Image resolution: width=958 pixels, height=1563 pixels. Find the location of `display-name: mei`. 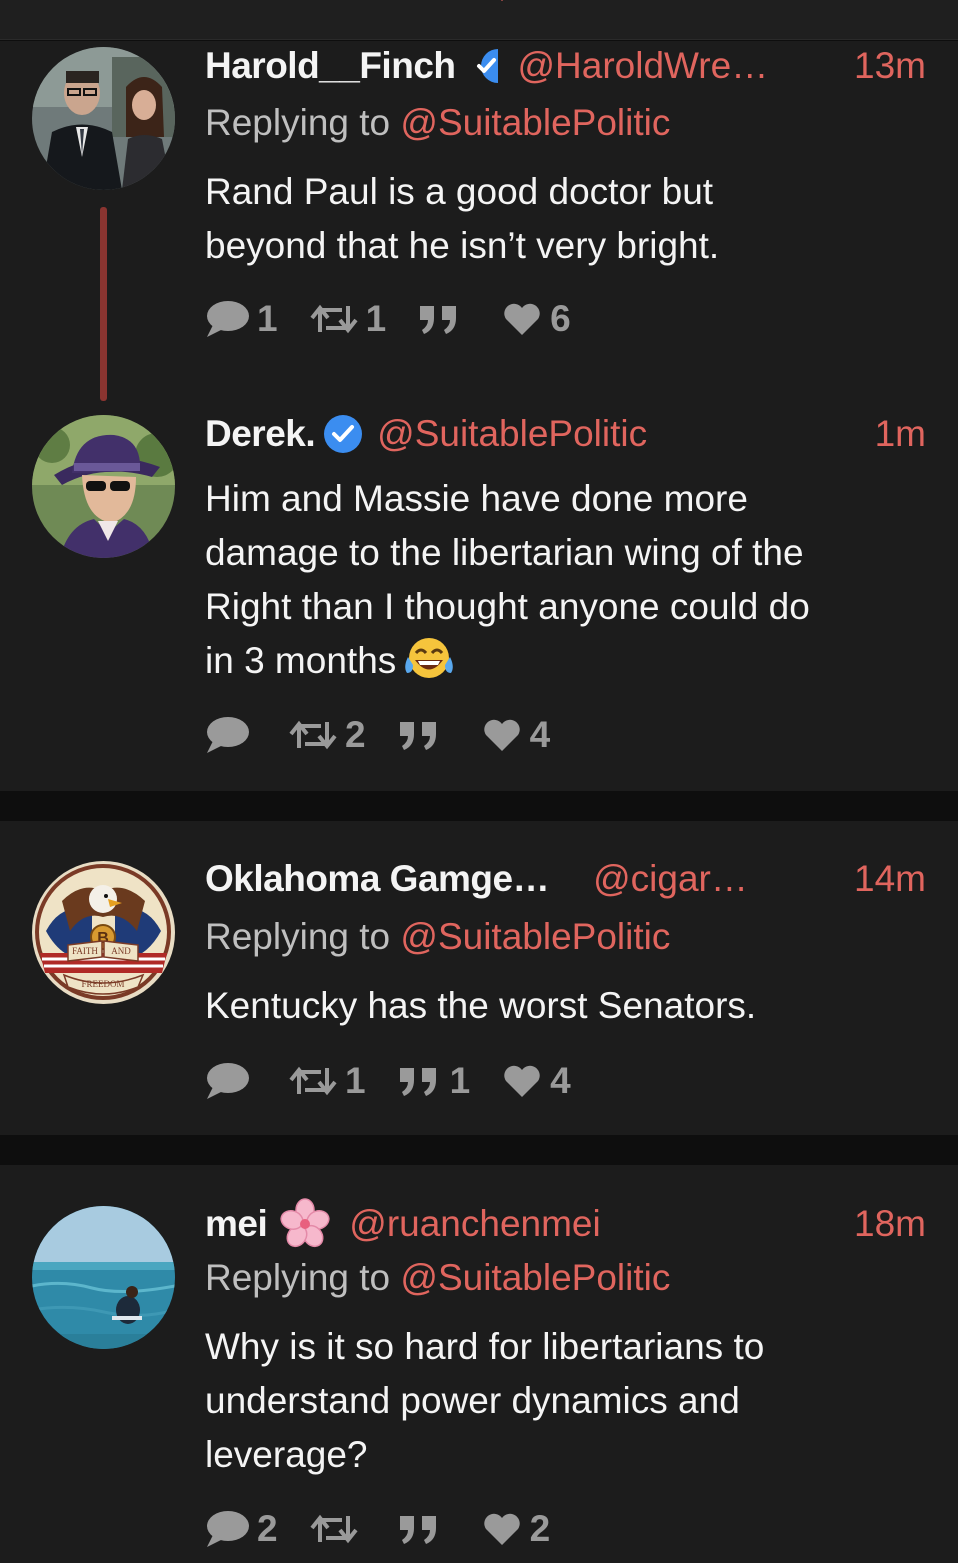

display-name: mei is located at coordinates (236, 1224).